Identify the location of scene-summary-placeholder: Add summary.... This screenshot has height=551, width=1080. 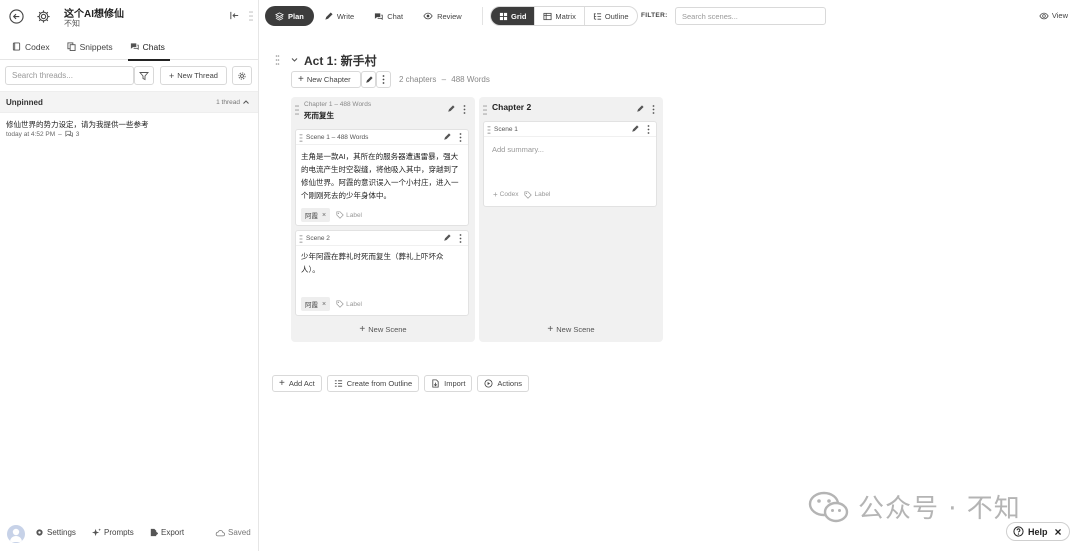
(518, 149).